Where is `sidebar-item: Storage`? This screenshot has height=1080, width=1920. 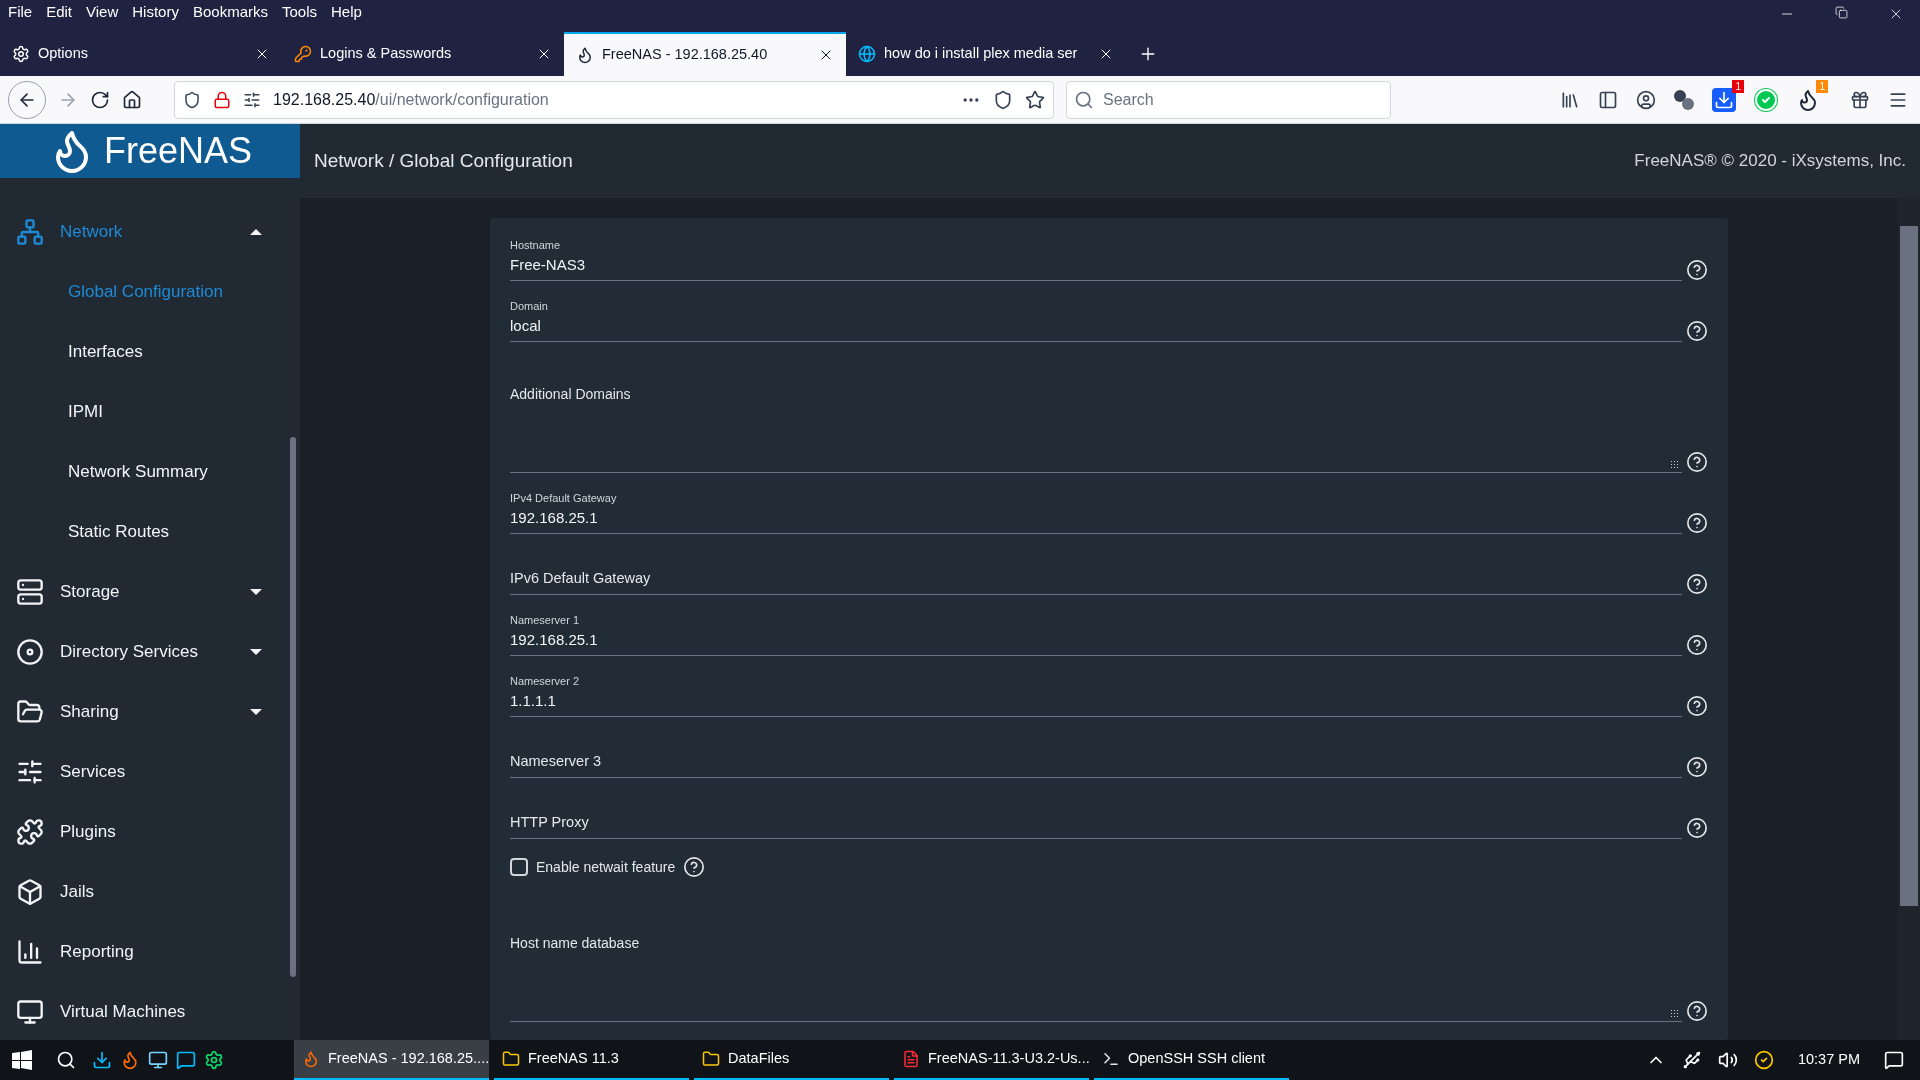
sidebar-item: Storage is located at coordinates (145, 592).